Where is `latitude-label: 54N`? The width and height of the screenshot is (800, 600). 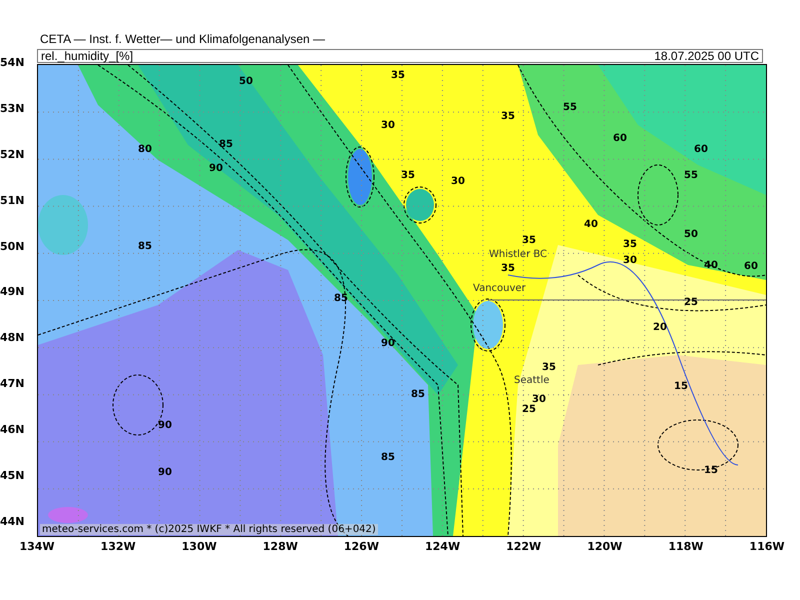
latitude-label: 54N is located at coordinates (13, 63).